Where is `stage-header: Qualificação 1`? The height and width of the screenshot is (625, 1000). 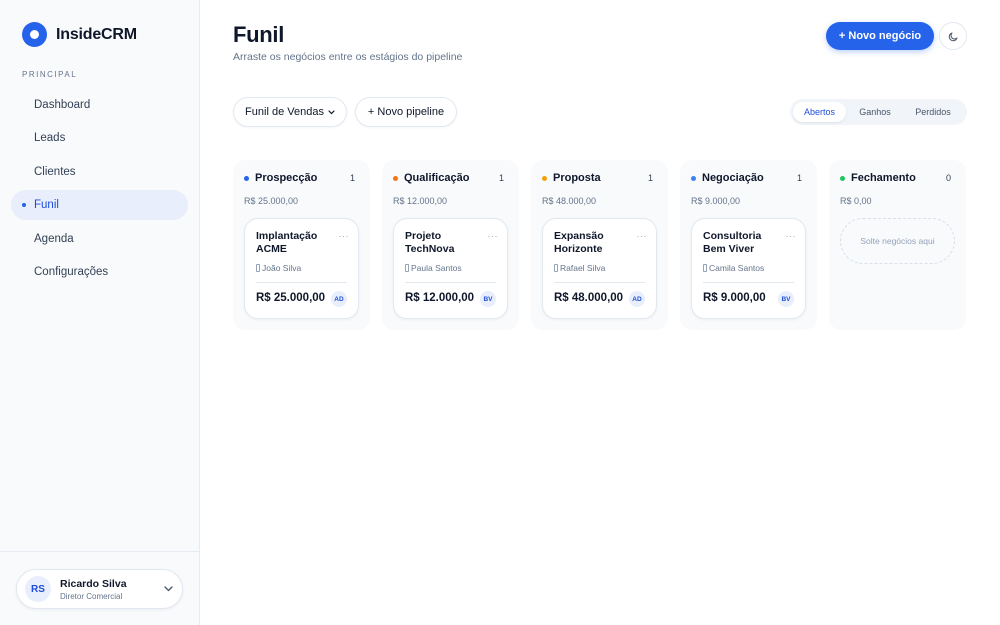
stage-header: Qualificação 1 is located at coordinates (450, 178).